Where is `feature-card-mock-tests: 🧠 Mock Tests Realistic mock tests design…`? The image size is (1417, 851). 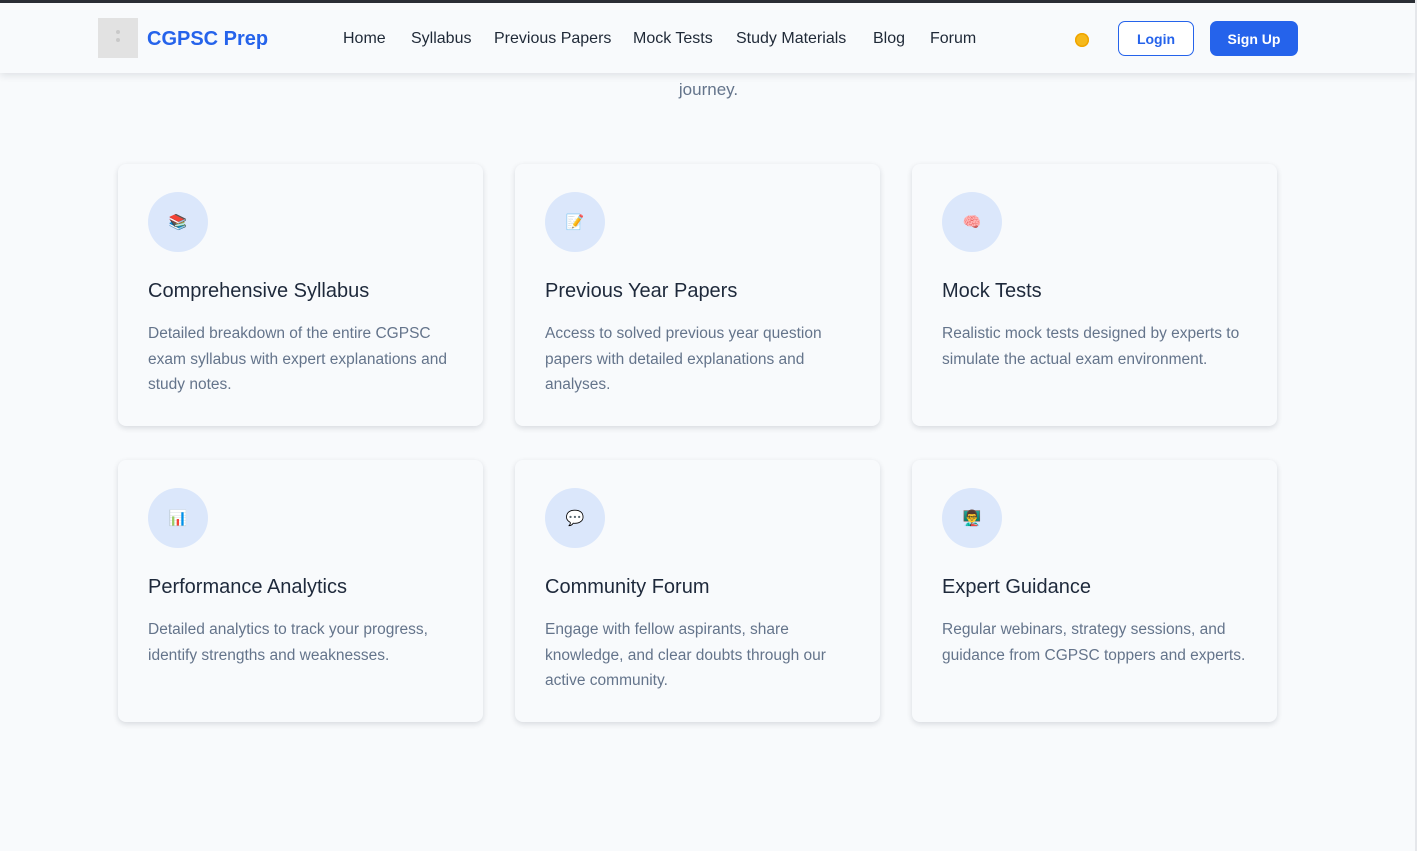 feature-card-mock-tests: 🧠 Mock Tests Realistic mock tests design… is located at coordinates (1094, 295).